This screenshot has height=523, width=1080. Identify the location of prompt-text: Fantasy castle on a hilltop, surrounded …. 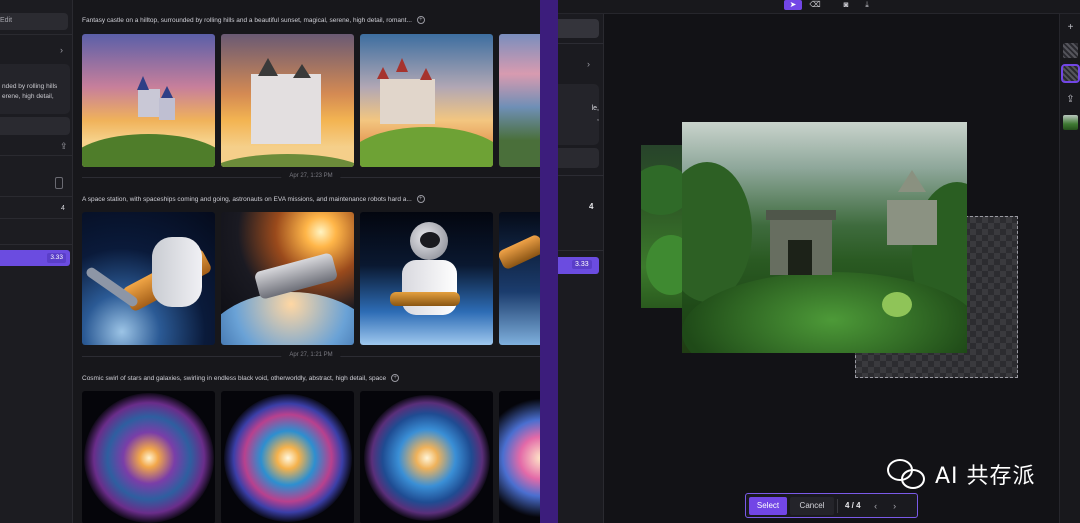
(247, 20).